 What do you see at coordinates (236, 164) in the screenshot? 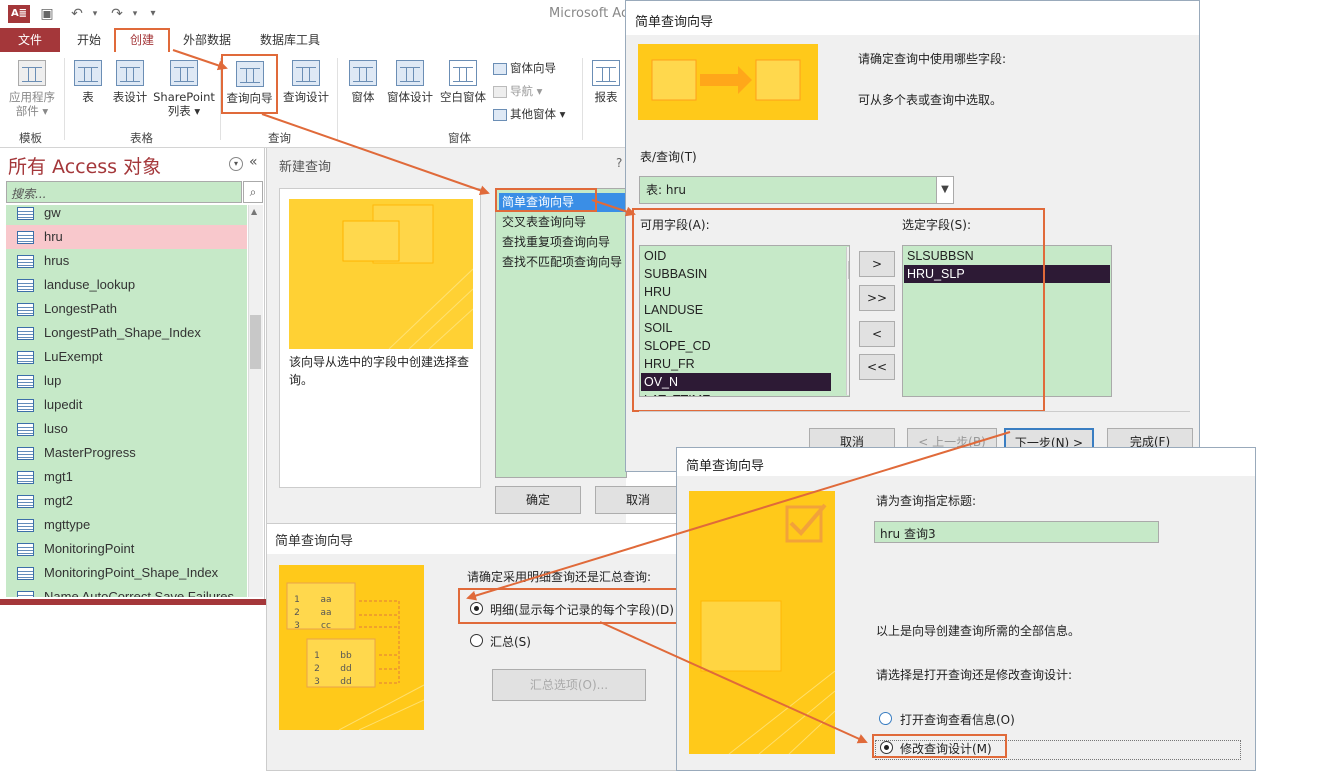
I see `nav-menu-chevron-icon: ▾` at bounding box center [236, 164].